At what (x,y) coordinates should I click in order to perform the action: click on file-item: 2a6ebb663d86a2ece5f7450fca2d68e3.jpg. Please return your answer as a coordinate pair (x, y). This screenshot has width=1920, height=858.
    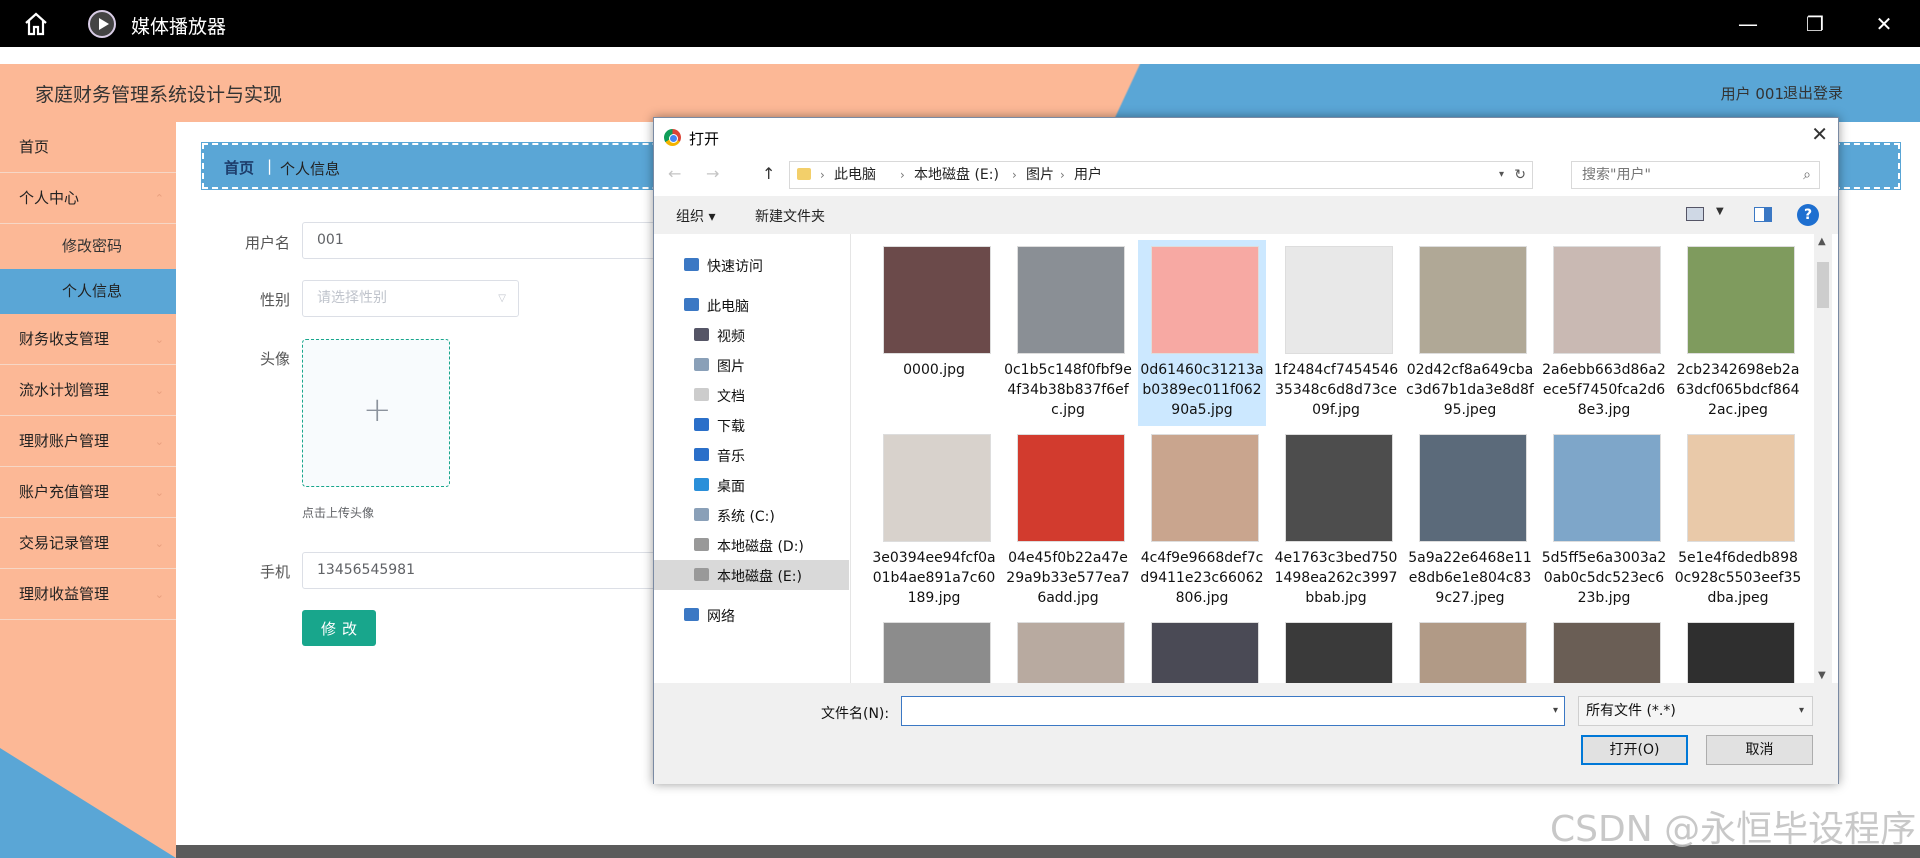
    Looking at the image, I should click on (1604, 333).